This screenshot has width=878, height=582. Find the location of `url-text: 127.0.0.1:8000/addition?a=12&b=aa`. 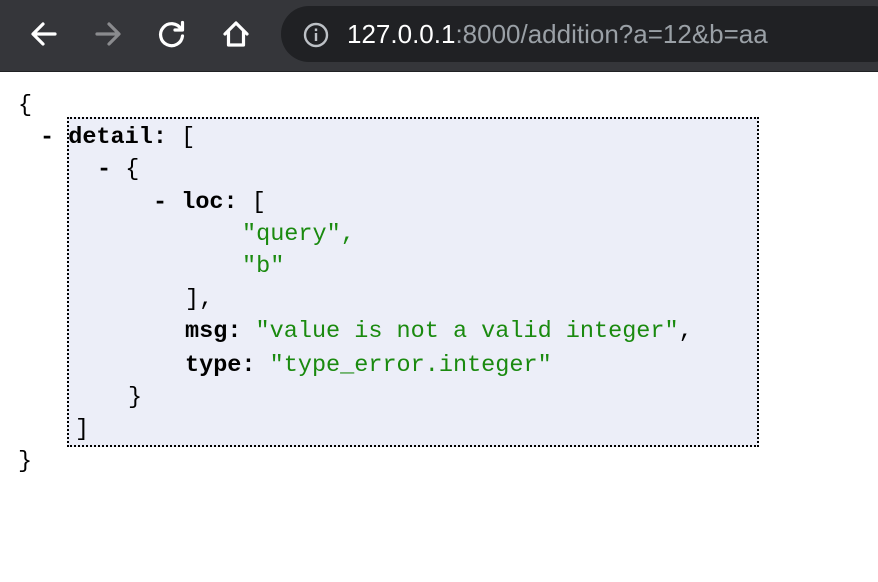

url-text: 127.0.0.1:8000/addition?a=12&b=aa is located at coordinates (557, 34).